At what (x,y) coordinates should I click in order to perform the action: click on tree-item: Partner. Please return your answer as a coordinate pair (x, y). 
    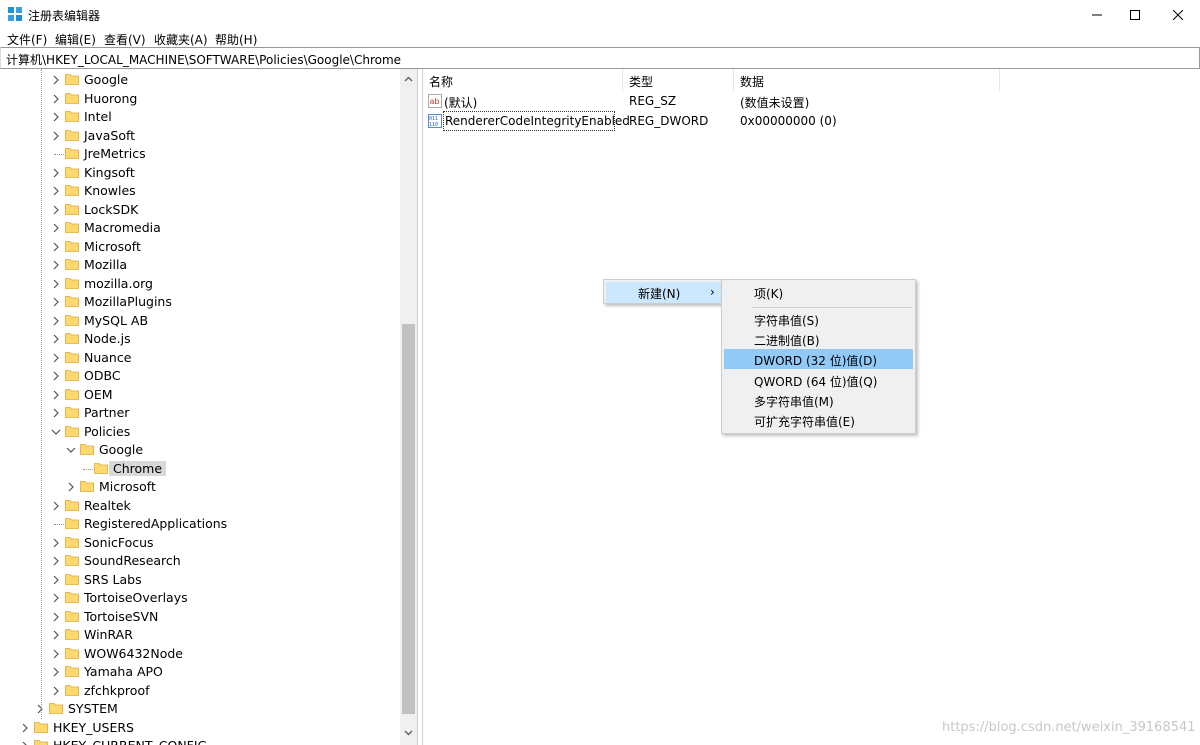
    Looking at the image, I should click on (200, 413).